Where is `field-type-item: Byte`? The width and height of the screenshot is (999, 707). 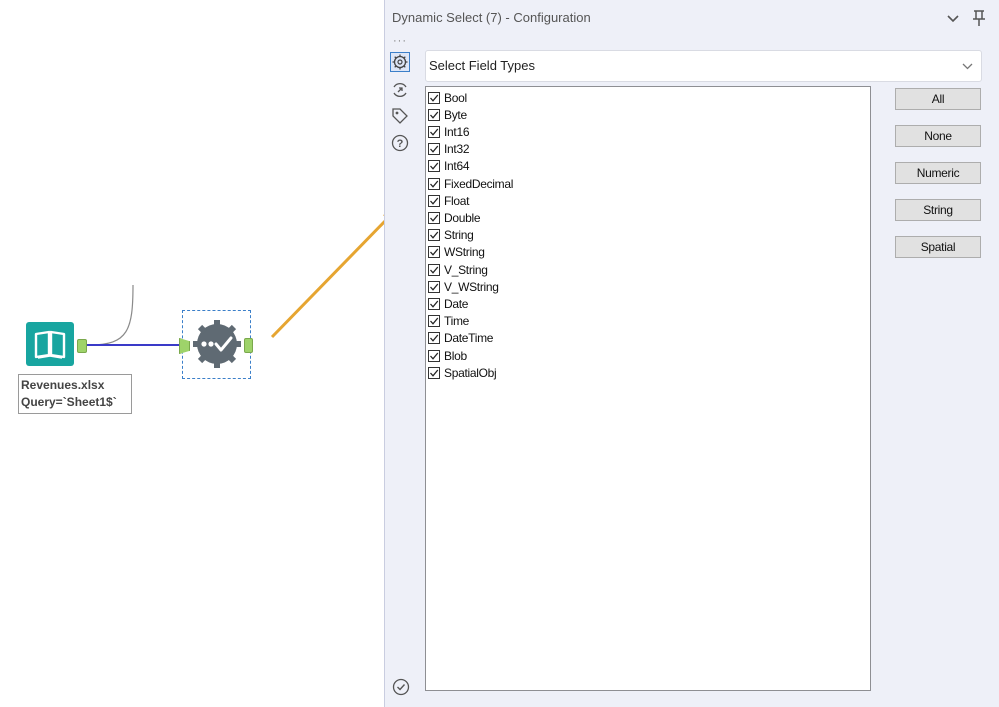 field-type-item: Byte is located at coordinates (447, 114).